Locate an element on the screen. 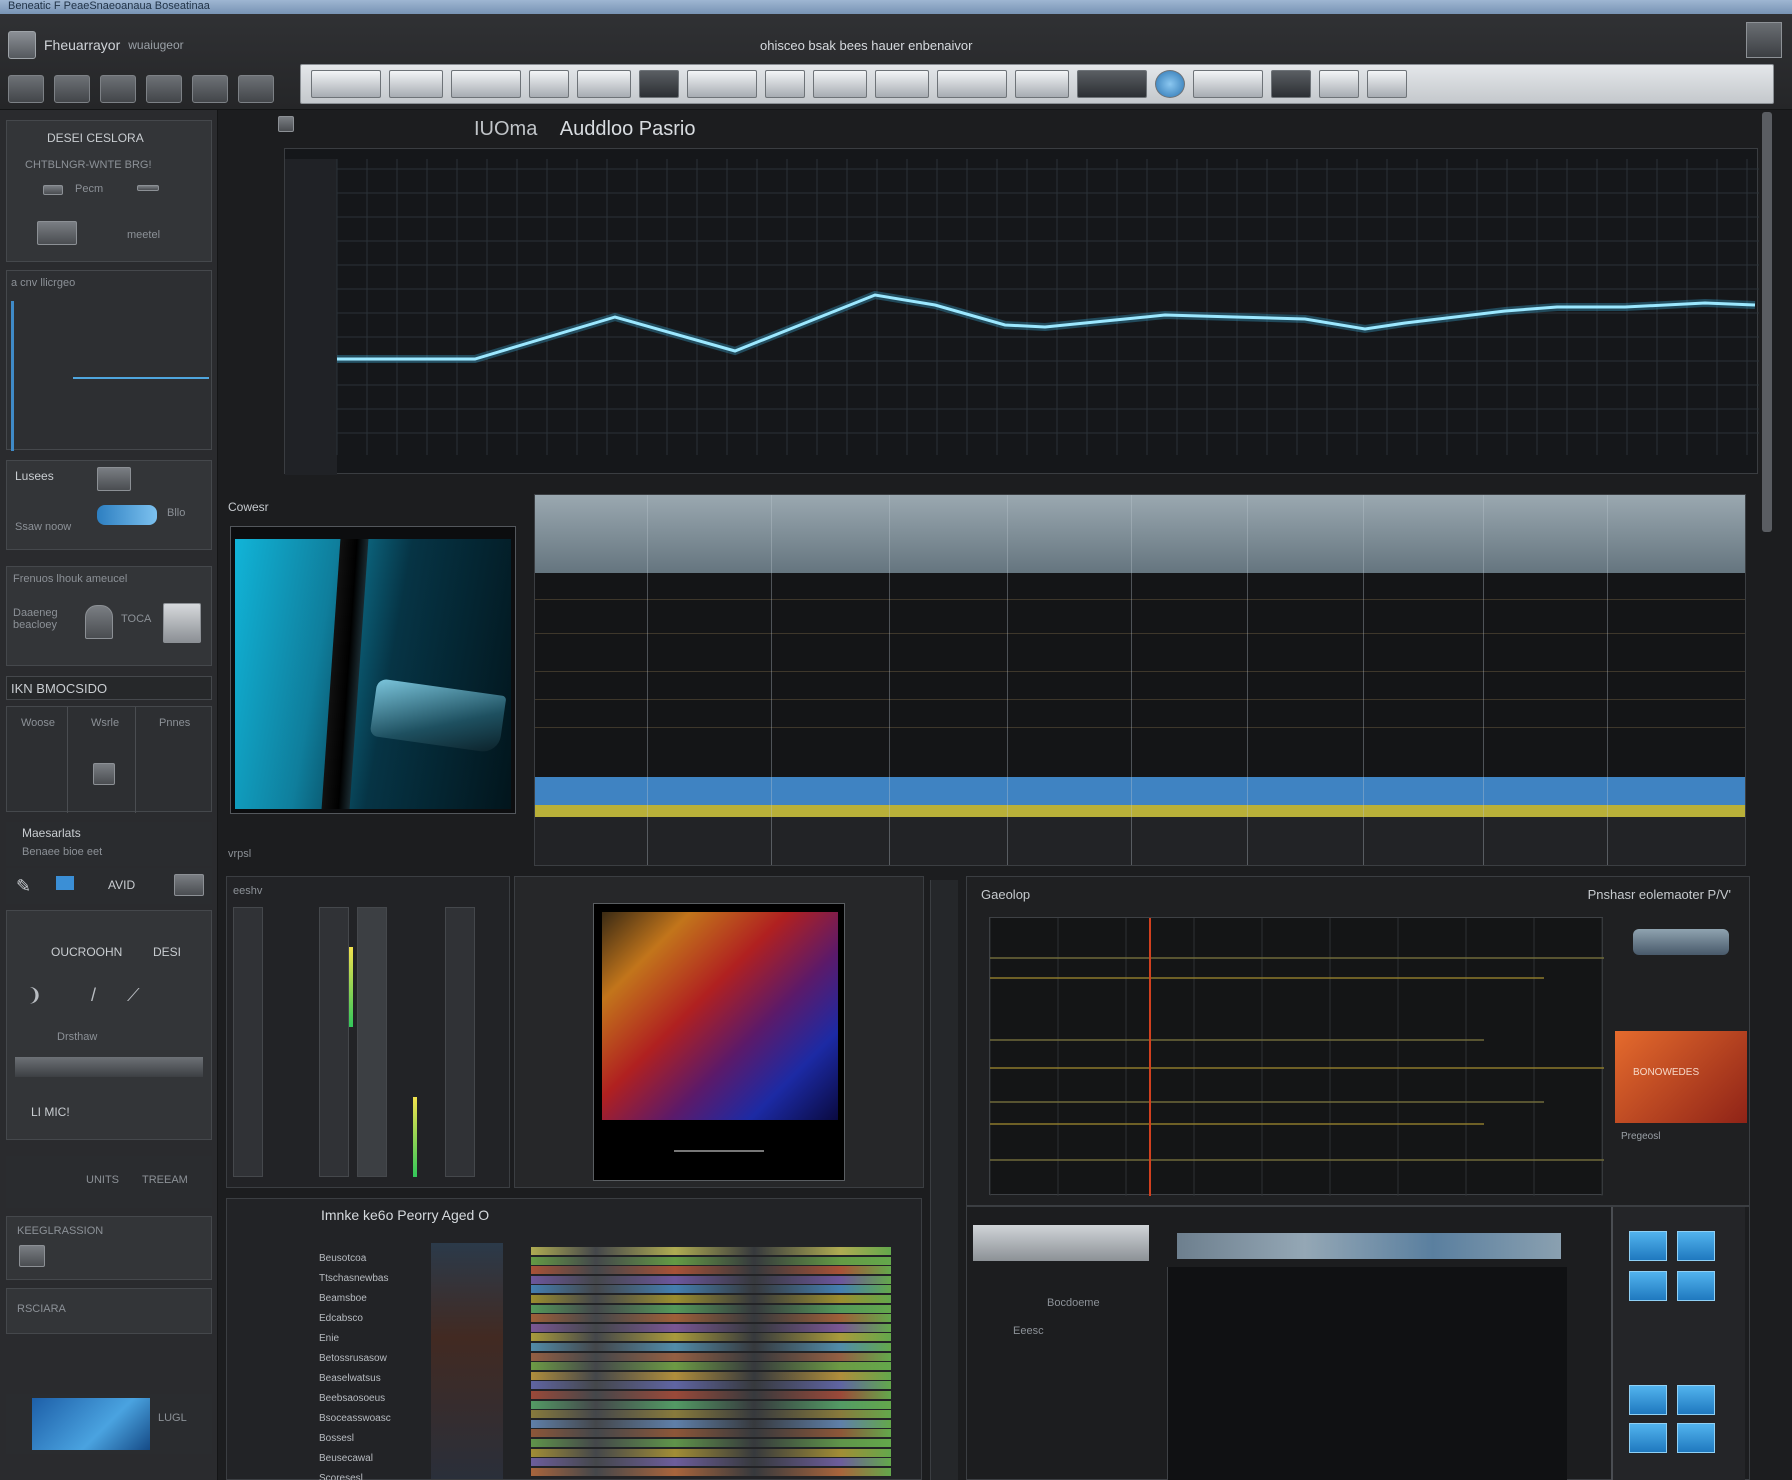 This screenshot has height=1480, width=1792. camera-image-device is located at coordinates (438, 716).